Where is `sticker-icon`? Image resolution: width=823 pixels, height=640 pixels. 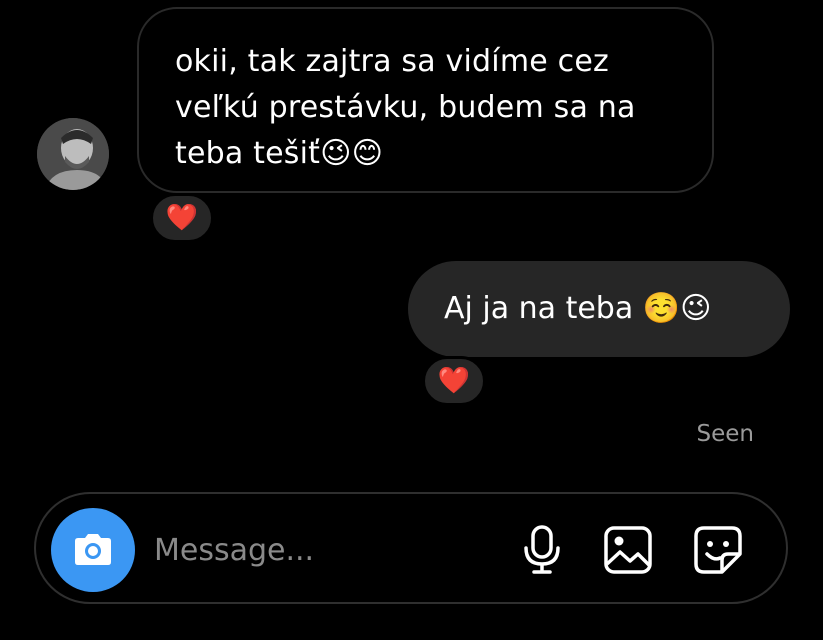 sticker-icon is located at coordinates (718, 550).